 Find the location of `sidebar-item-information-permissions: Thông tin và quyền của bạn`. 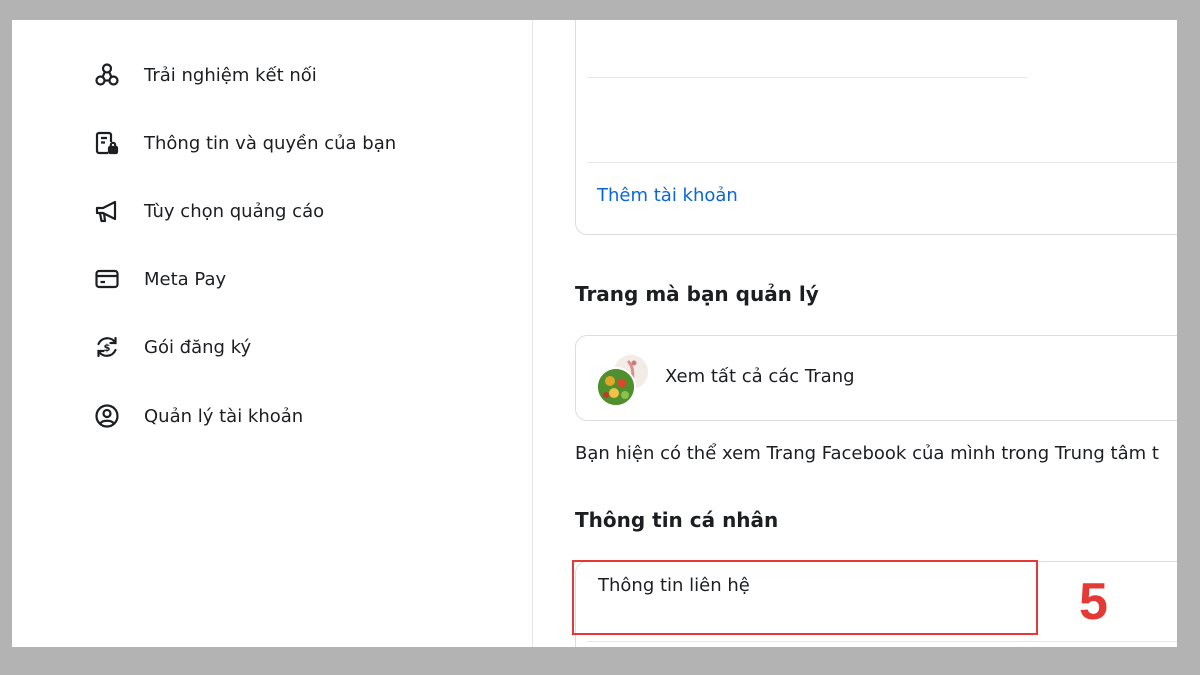

sidebar-item-information-permissions: Thông tin và quyền của bạn is located at coordinates (244, 143).